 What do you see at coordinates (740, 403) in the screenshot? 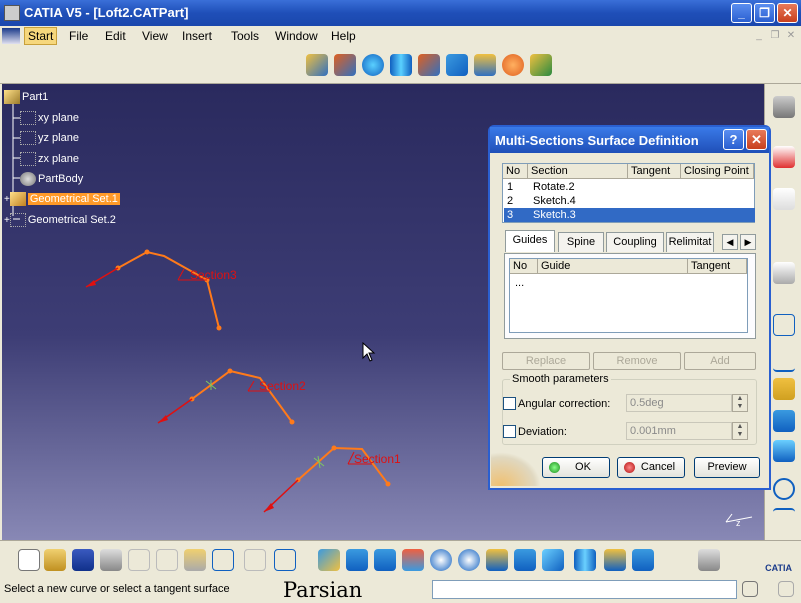
I see `angular-correction-spinner-icon: ▲ ▼` at bounding box center [740, 403].